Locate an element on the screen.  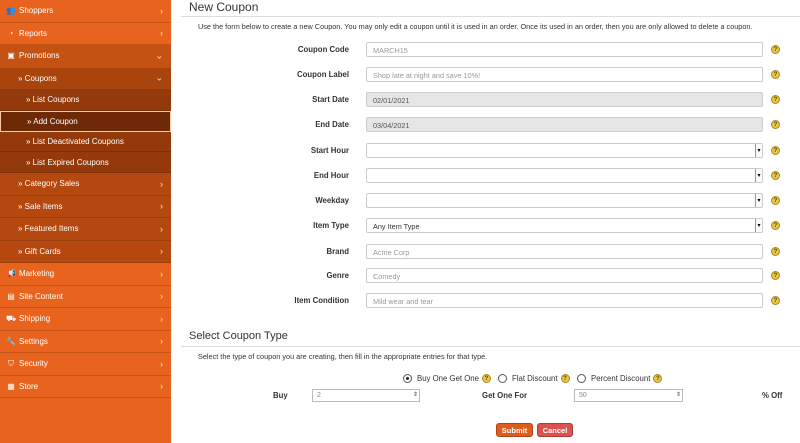
sidebar-item-shipping: ⛟ Shipping › is located at coordinates (85, 319).